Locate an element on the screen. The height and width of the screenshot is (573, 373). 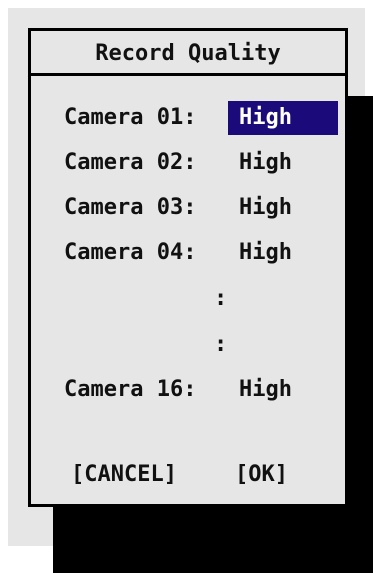
camera-row-16: Camera 16: High is located at coordinates (188, 390).